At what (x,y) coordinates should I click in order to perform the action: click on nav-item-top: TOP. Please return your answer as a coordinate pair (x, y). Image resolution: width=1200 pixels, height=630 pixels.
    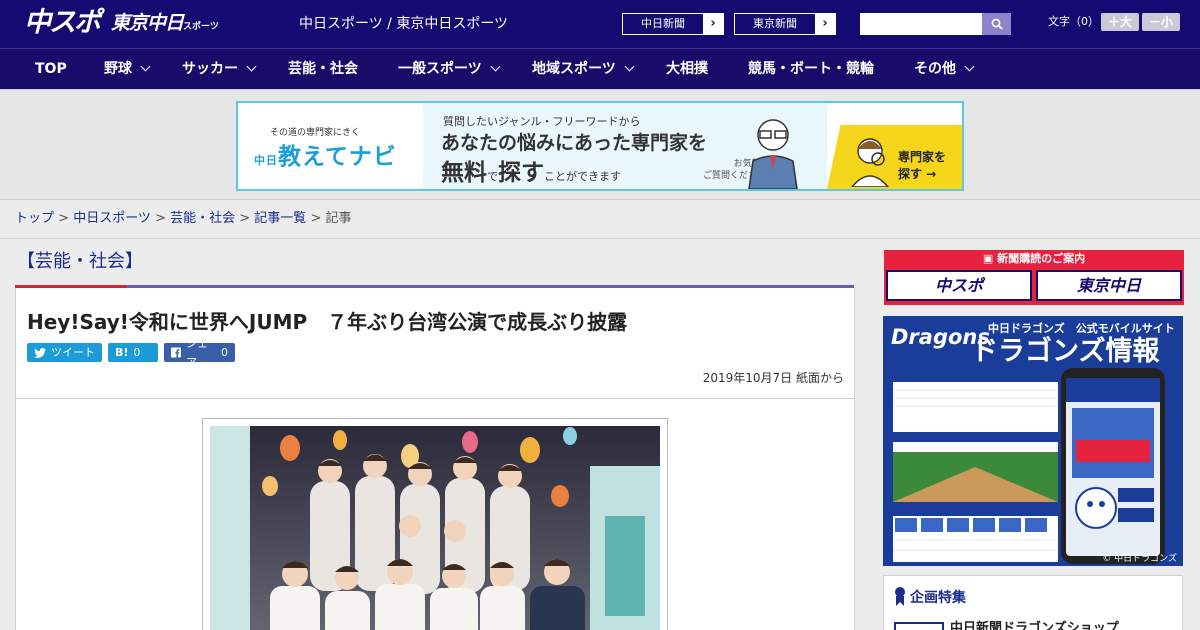
    Looking at the image, I should click on (51, 69).